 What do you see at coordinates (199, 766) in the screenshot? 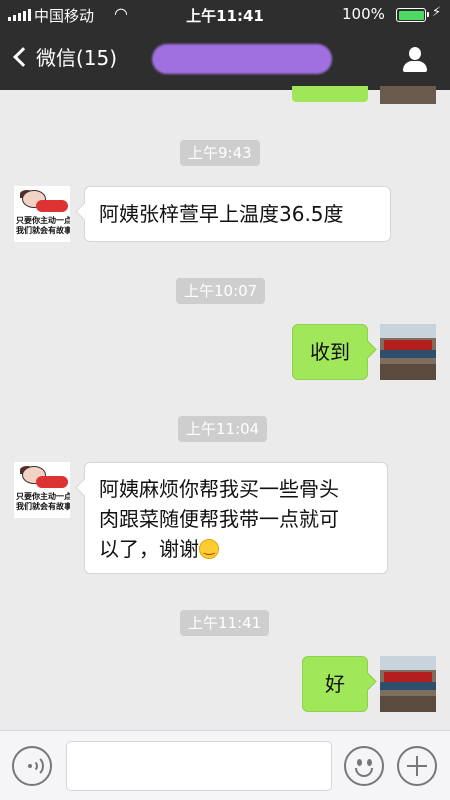
I see `message-input` at bounding box center [199, 766].